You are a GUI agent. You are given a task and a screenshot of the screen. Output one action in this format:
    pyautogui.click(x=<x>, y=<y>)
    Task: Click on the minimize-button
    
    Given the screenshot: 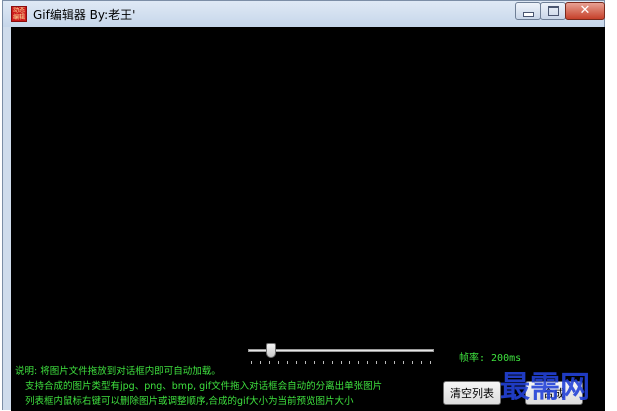 What is the action you would take?
    pyautogui.click(x=528, y=11)
    